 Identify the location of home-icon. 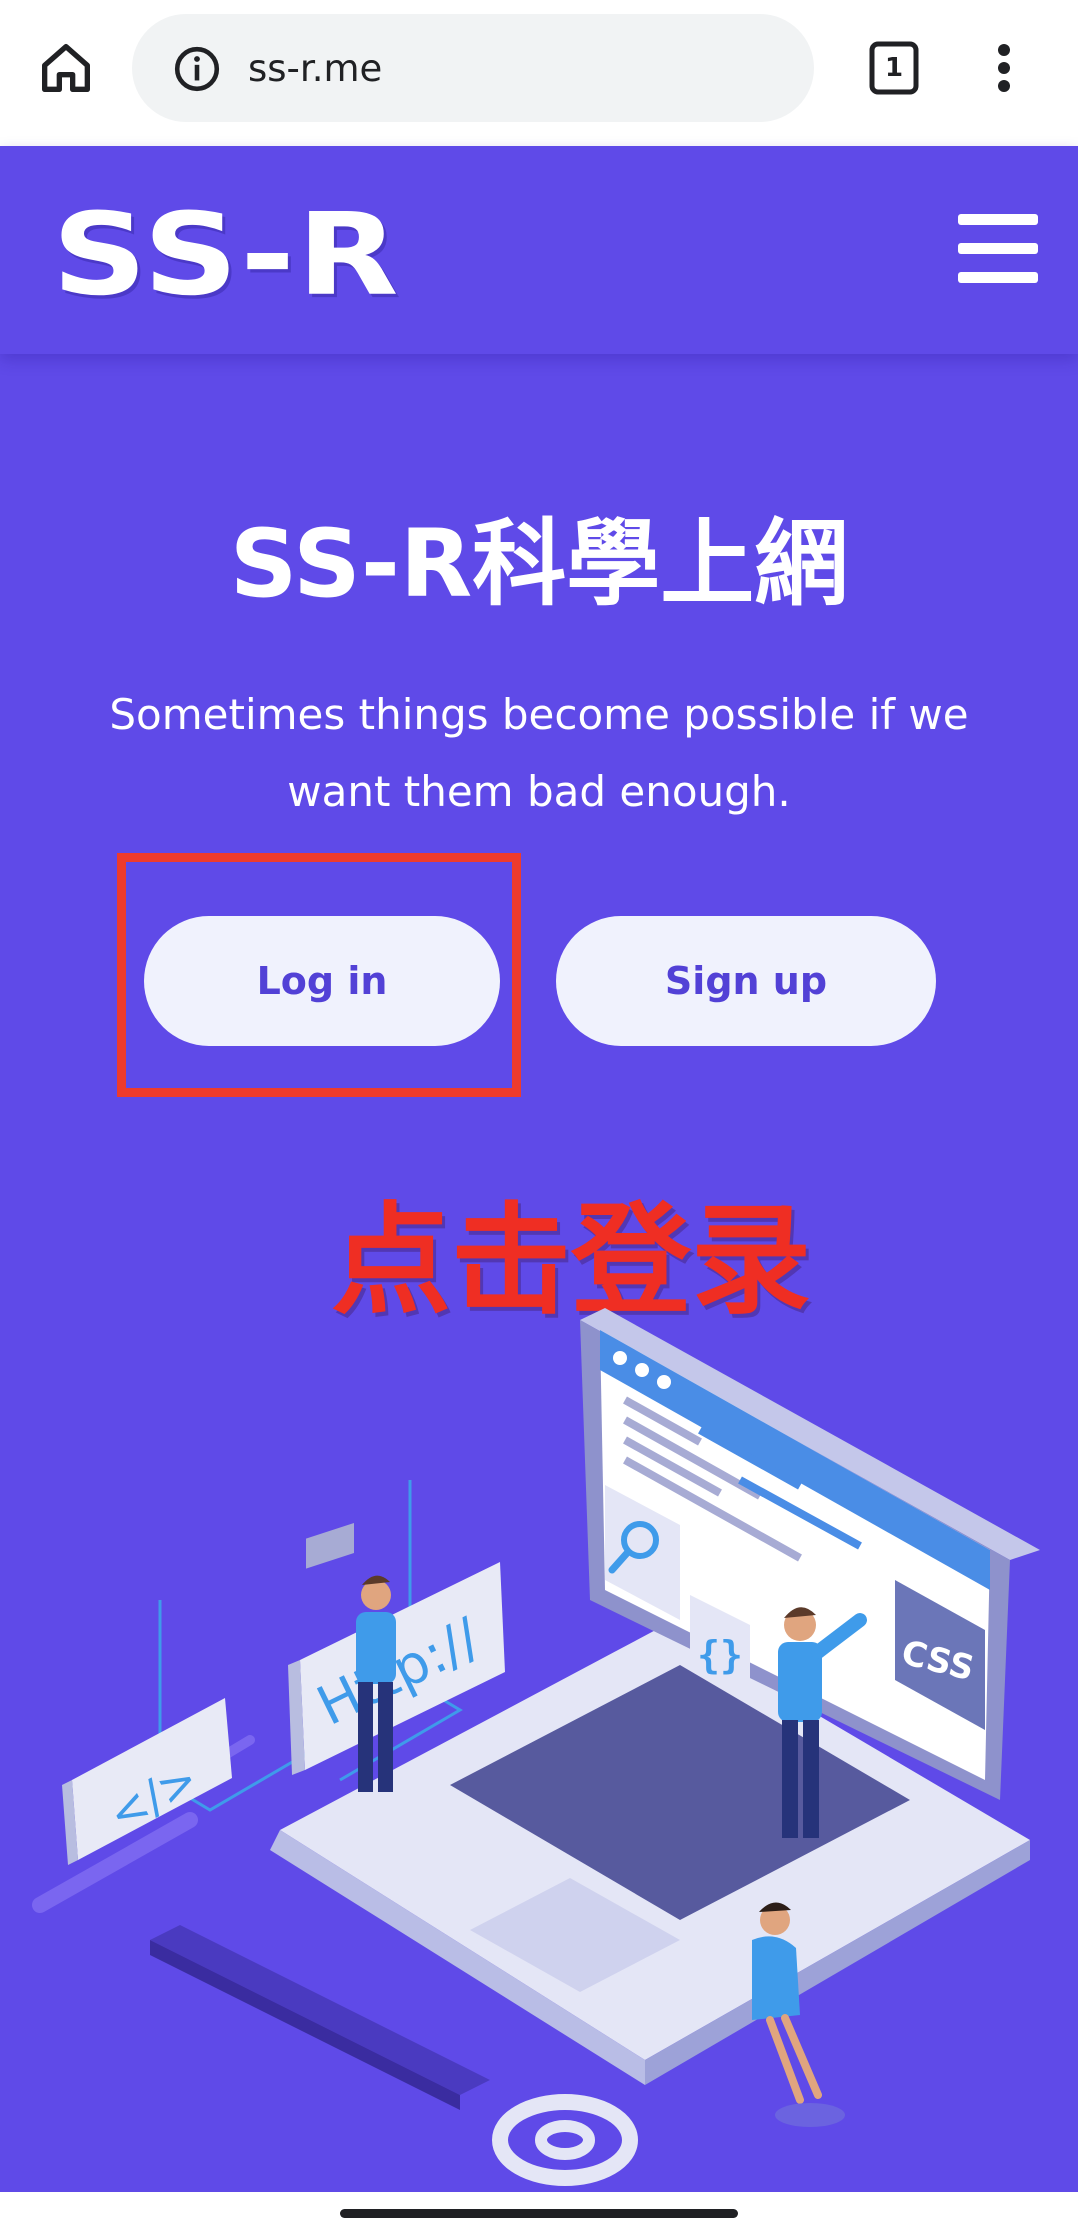
(66, 68).